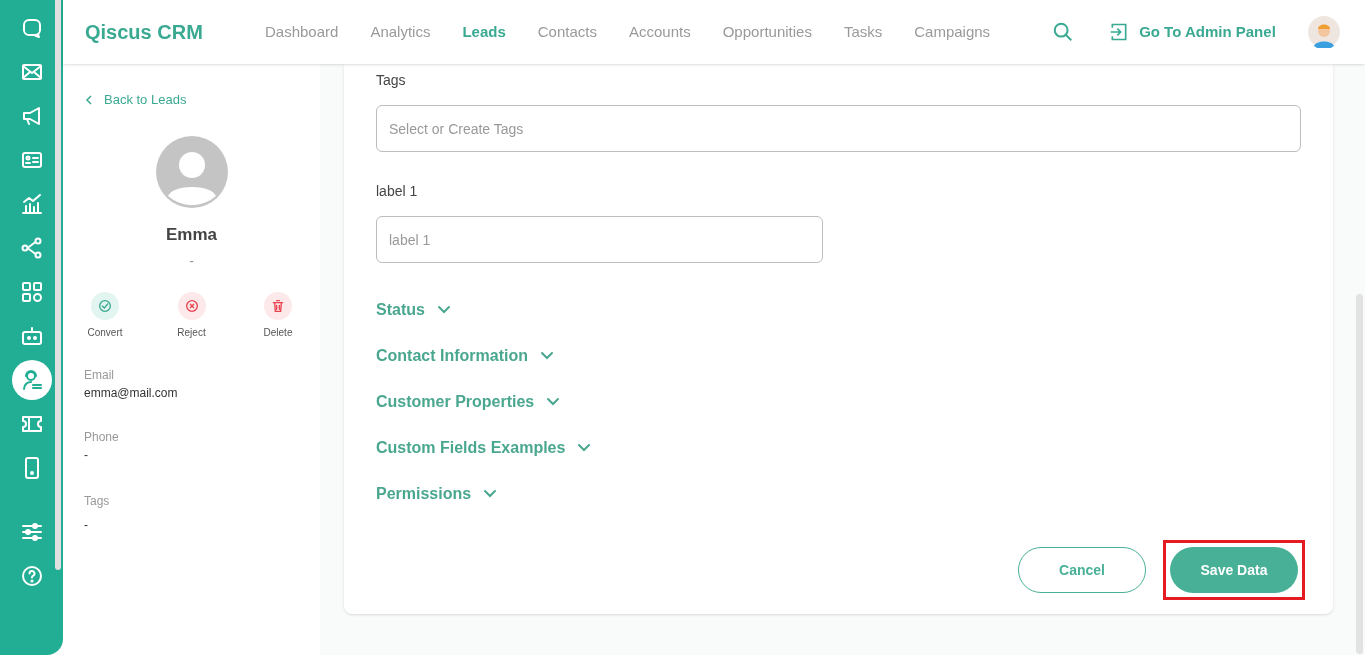  I want to click on nav-link: Opportunities, so click(767, 32).